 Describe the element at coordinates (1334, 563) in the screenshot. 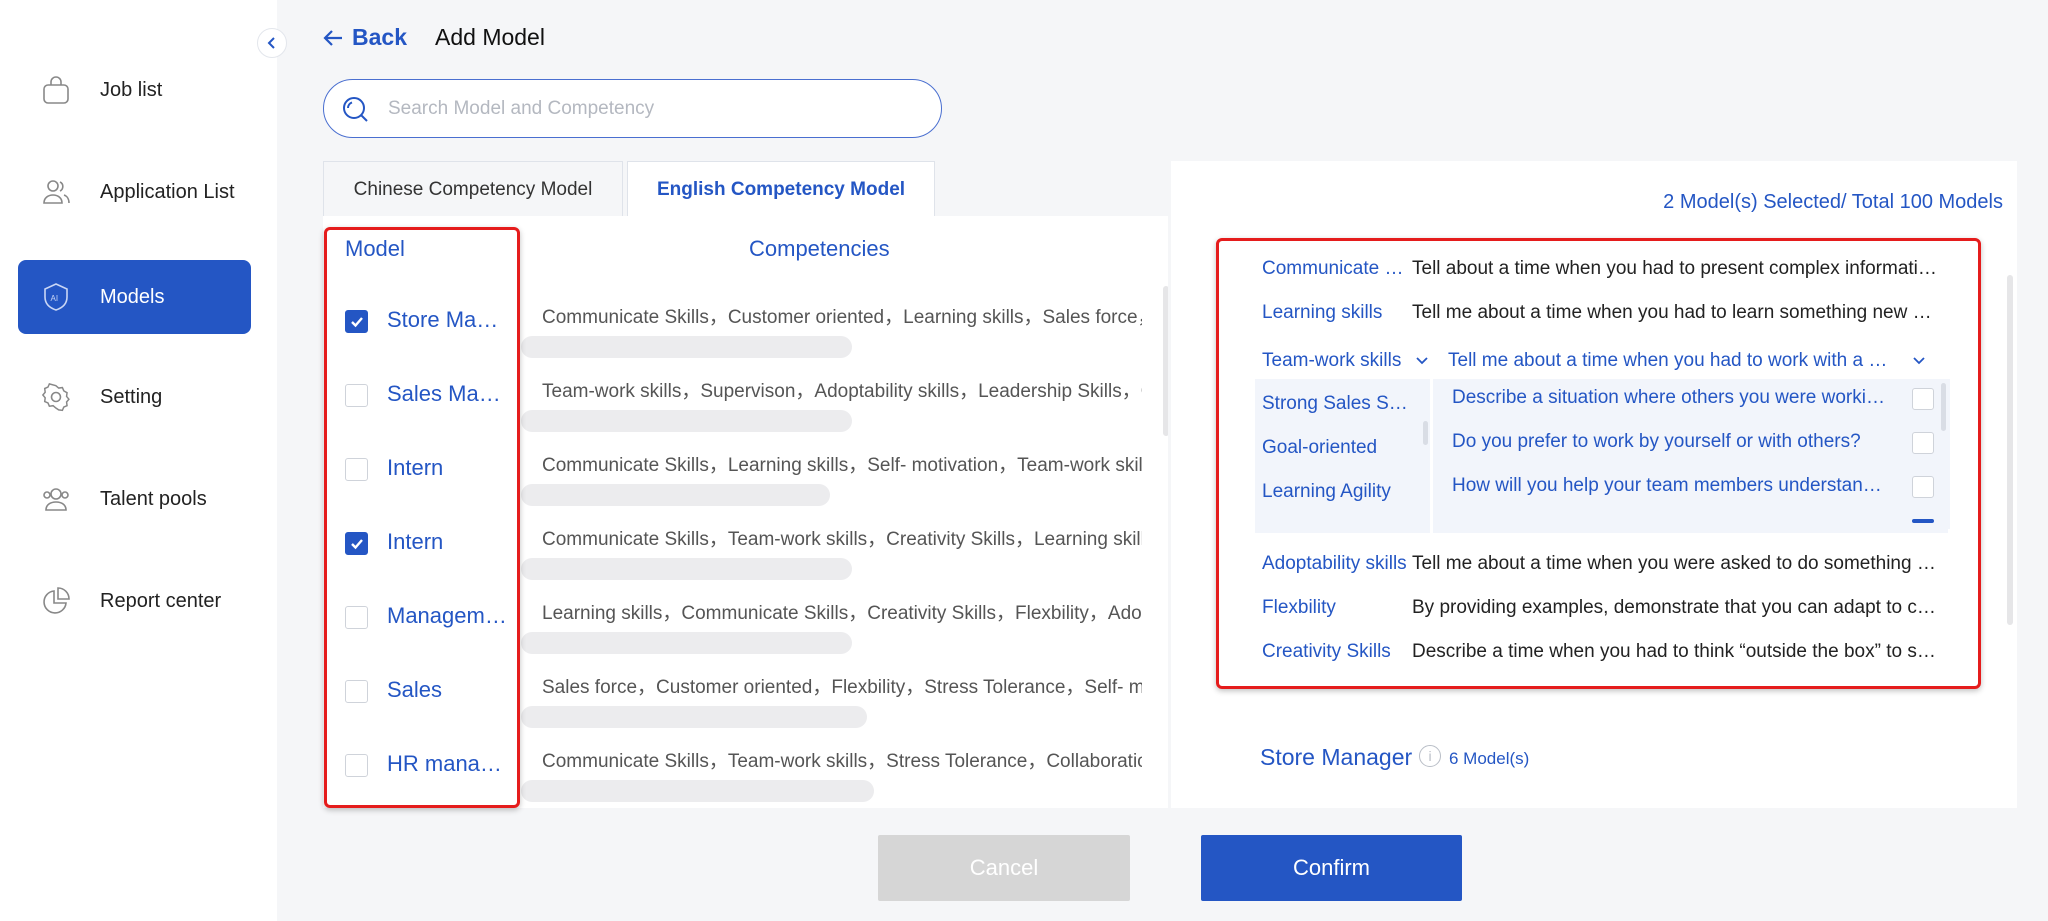

I see `competency-name: Adoptability skills` at that location.